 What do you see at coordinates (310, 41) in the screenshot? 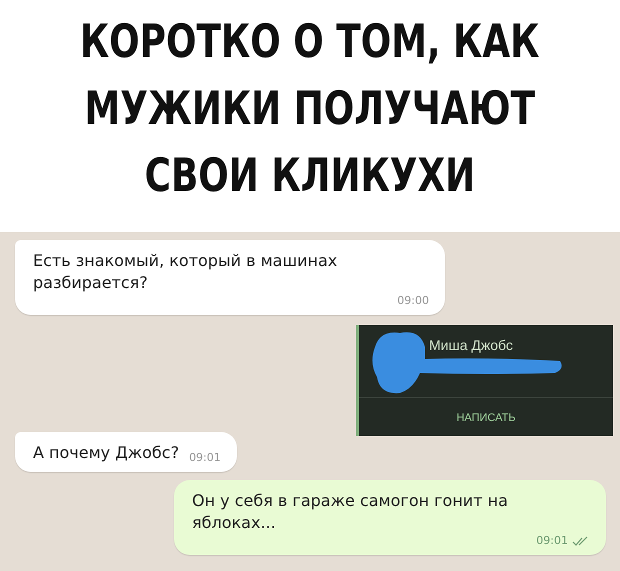
I see `caption-line: КОРОТКО О ТОМ, КАК` at bounding box center [310, 41].